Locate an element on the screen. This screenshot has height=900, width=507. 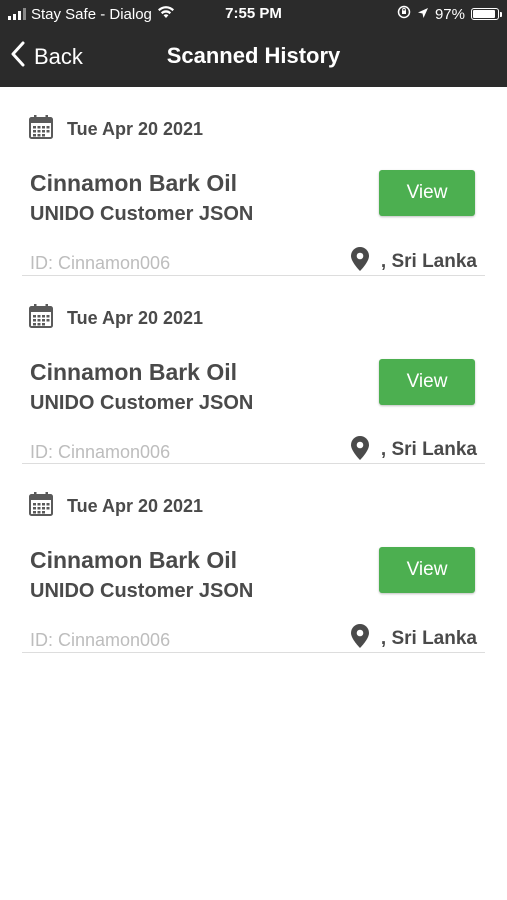
lock-rotation-icon is located at coordinates (404, 14).